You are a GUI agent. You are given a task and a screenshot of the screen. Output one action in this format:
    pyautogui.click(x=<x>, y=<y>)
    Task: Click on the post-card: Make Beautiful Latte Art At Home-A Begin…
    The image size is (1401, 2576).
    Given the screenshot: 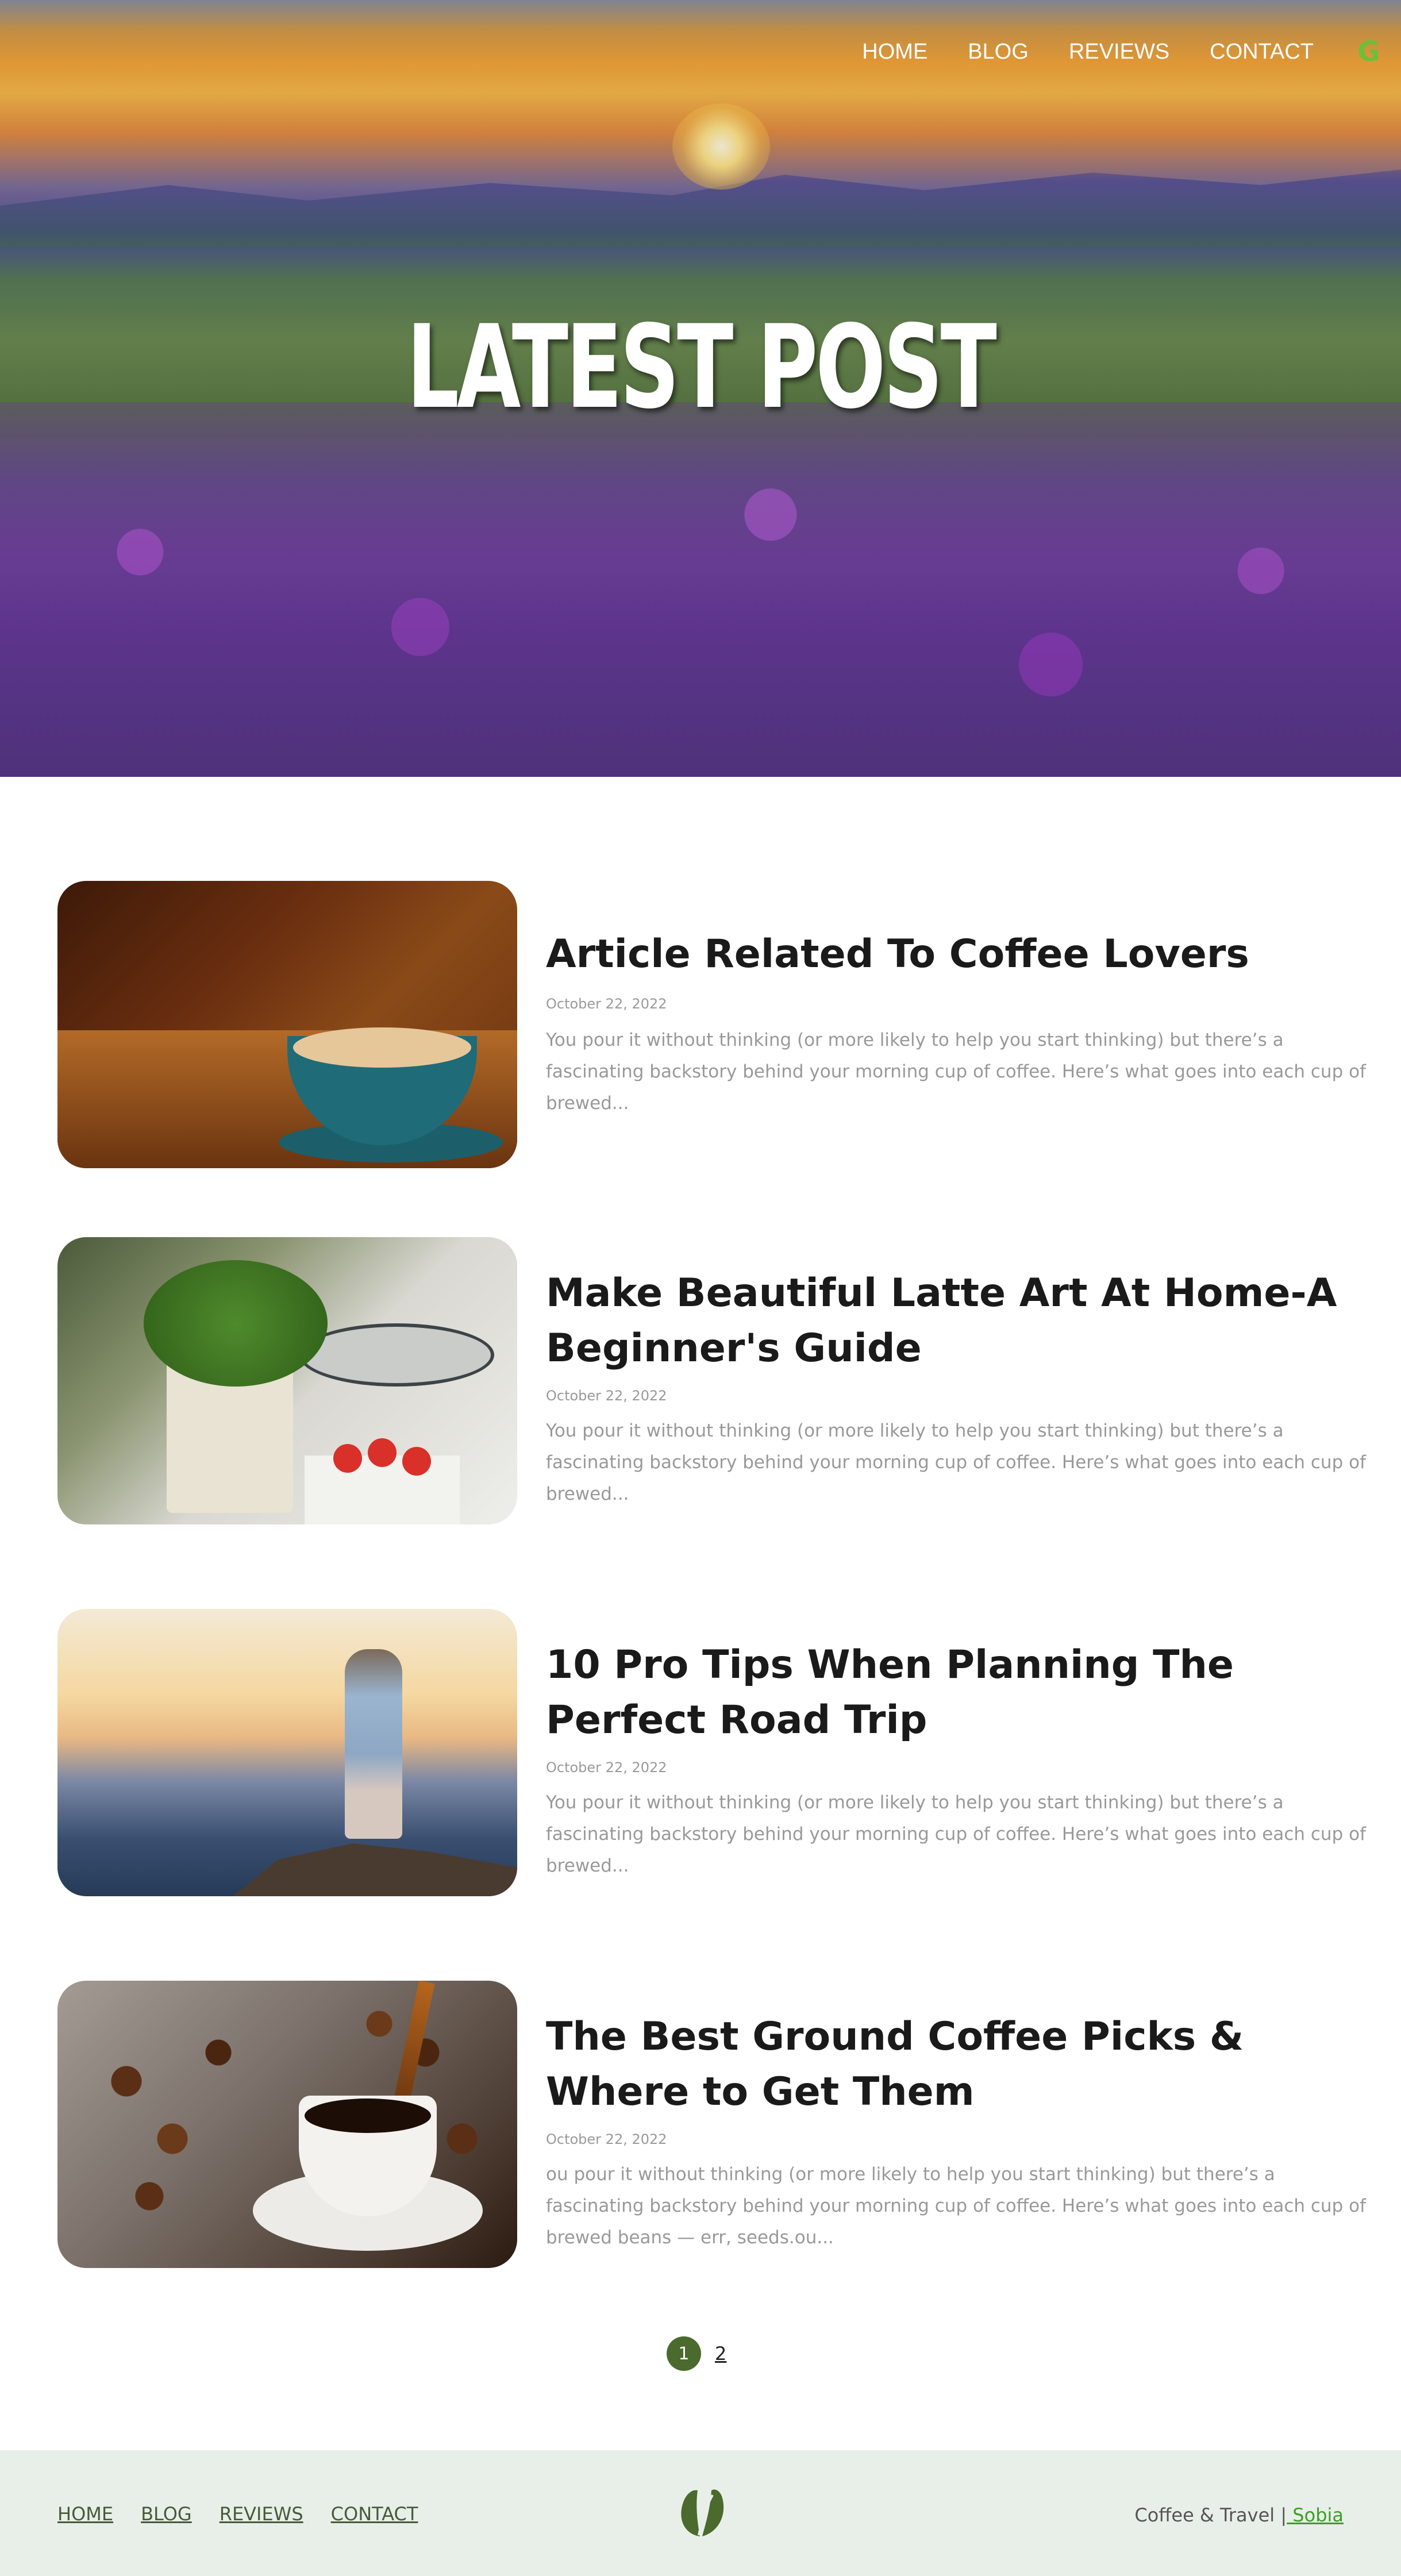 What is the action you would take?
    pyautogui.click(x=712, y=1380)
    